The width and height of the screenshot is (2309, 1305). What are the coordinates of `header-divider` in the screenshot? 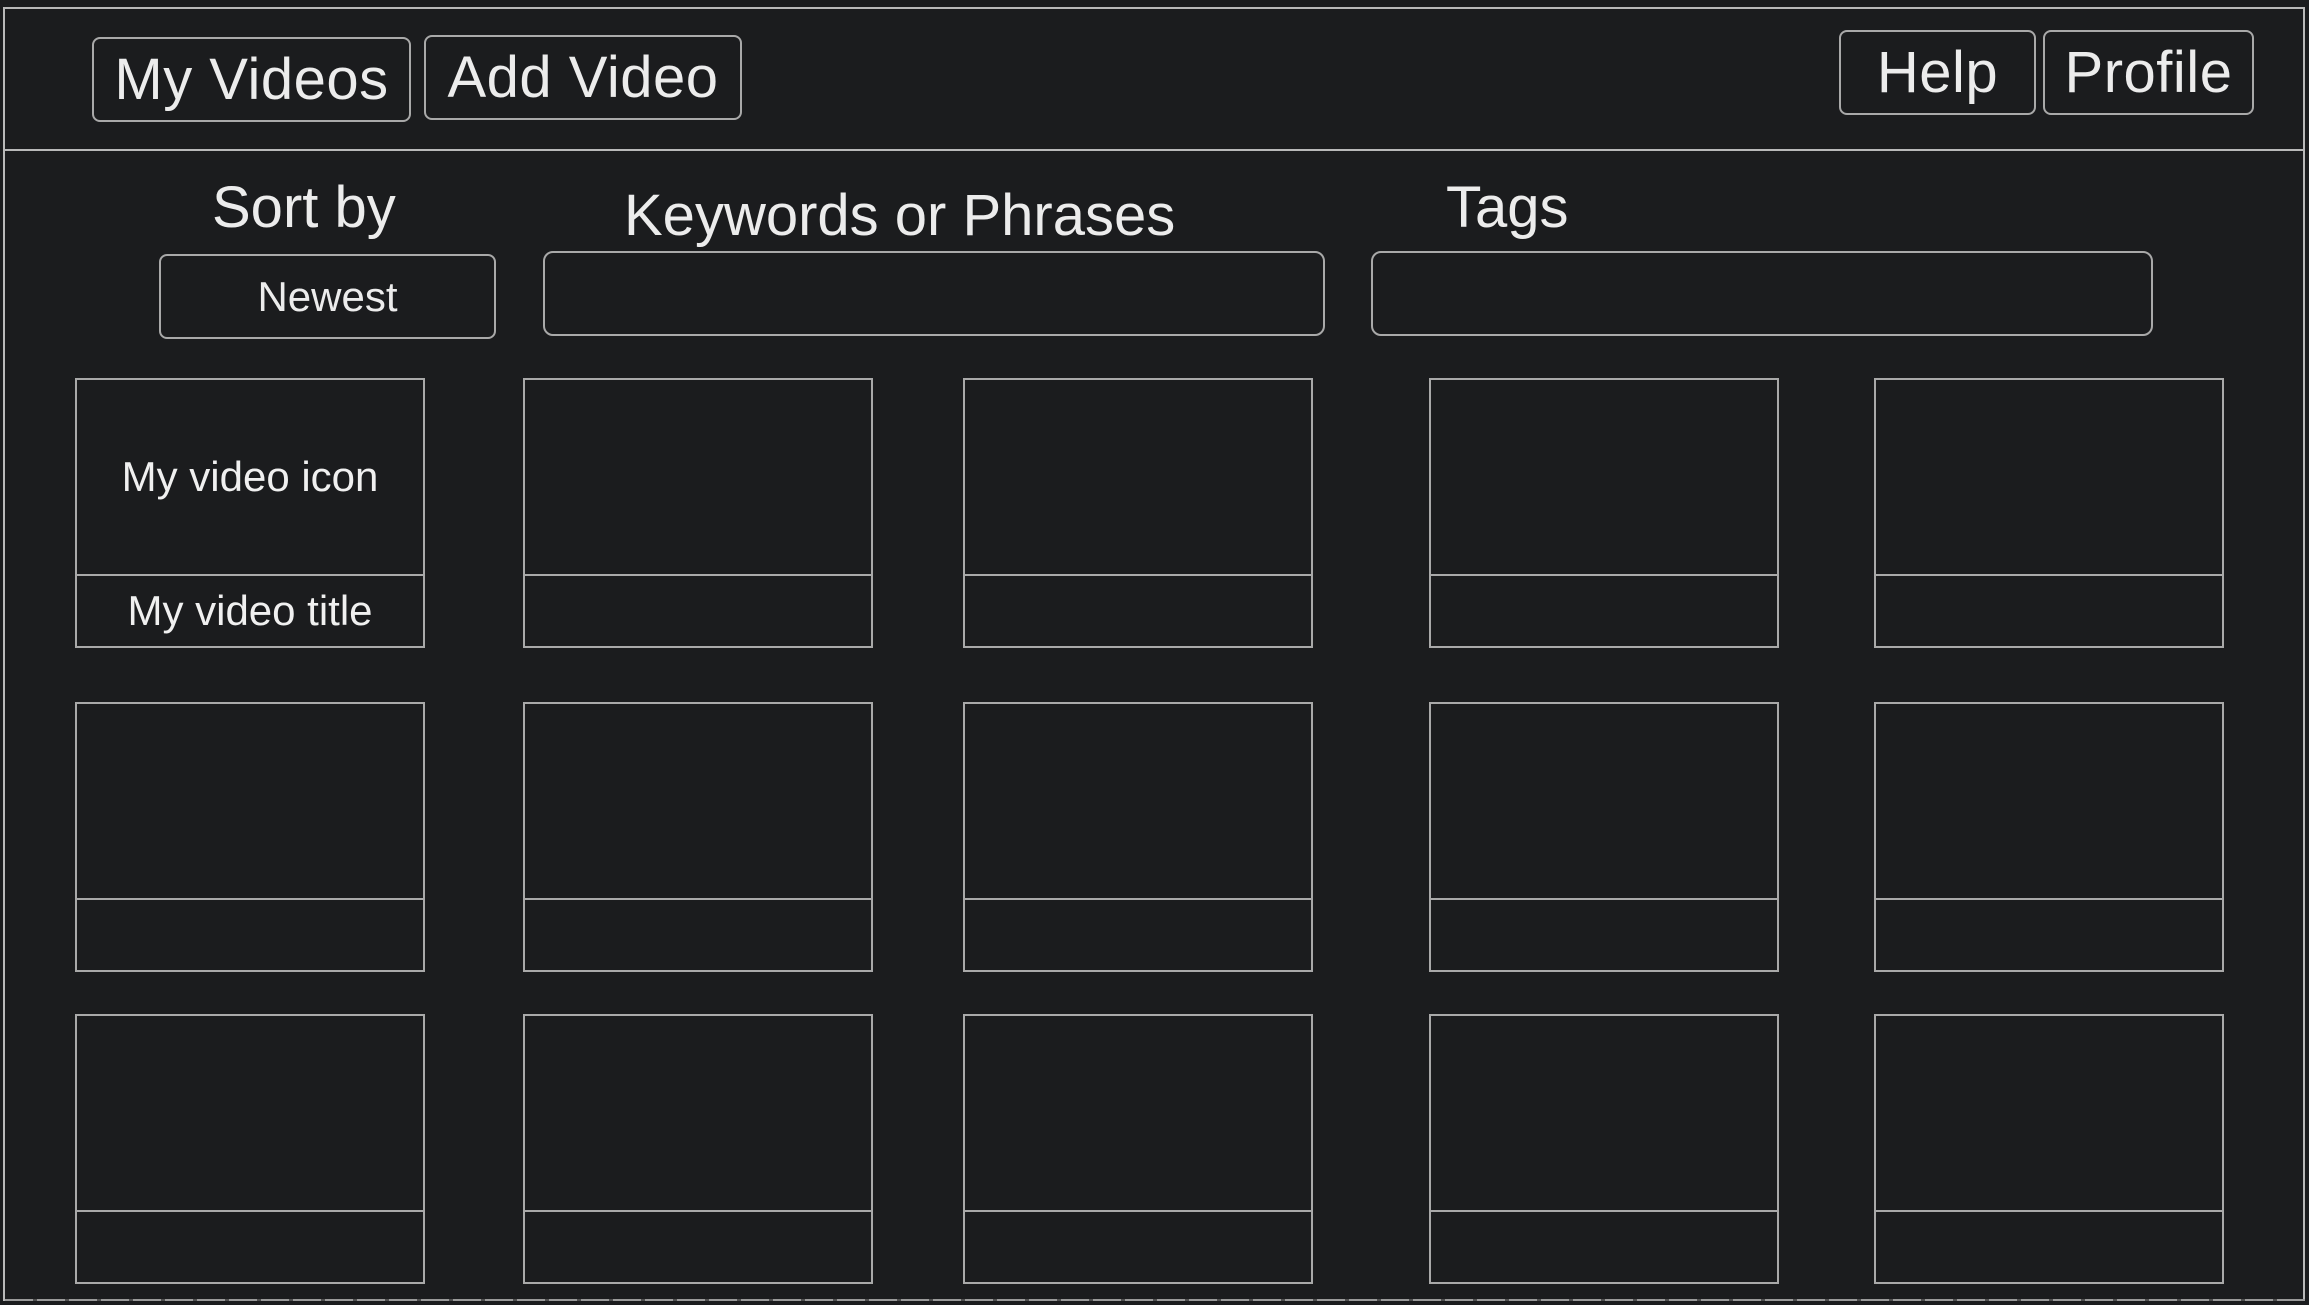 It's located at (1155, 150).